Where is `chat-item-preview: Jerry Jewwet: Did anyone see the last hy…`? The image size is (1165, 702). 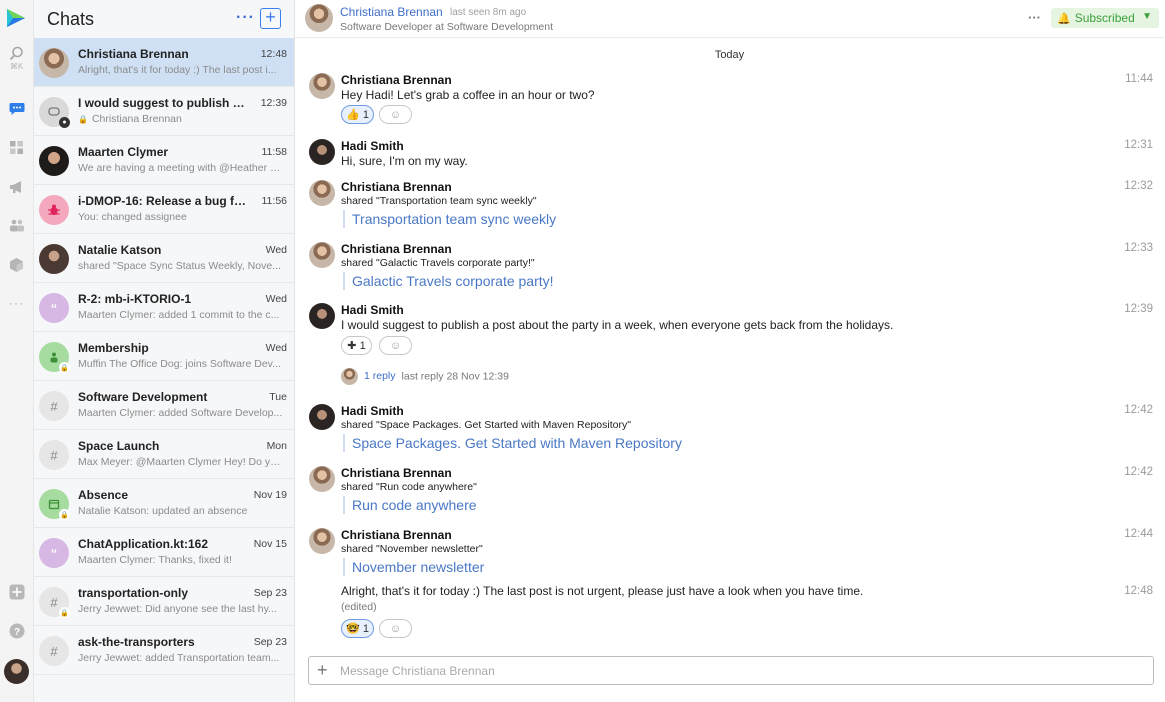 chat-item-preview: Jerry Jewwet: Did anyone see the last hy… is located at coordinates (177, 609).